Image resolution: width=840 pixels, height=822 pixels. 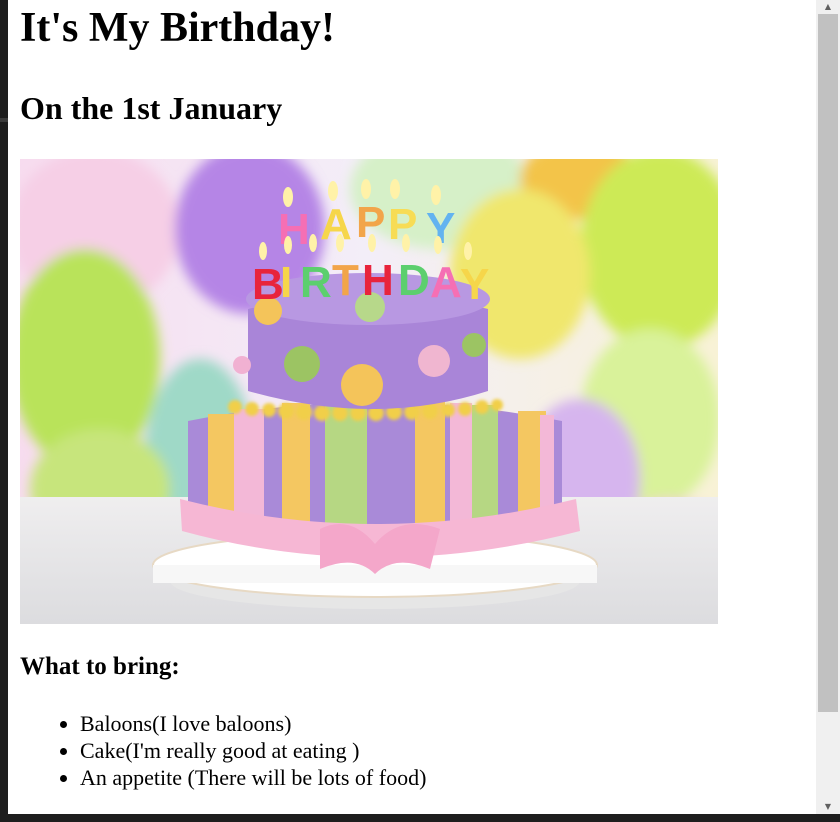 I want to click on svg-text: D, so click(x=414, y=280).